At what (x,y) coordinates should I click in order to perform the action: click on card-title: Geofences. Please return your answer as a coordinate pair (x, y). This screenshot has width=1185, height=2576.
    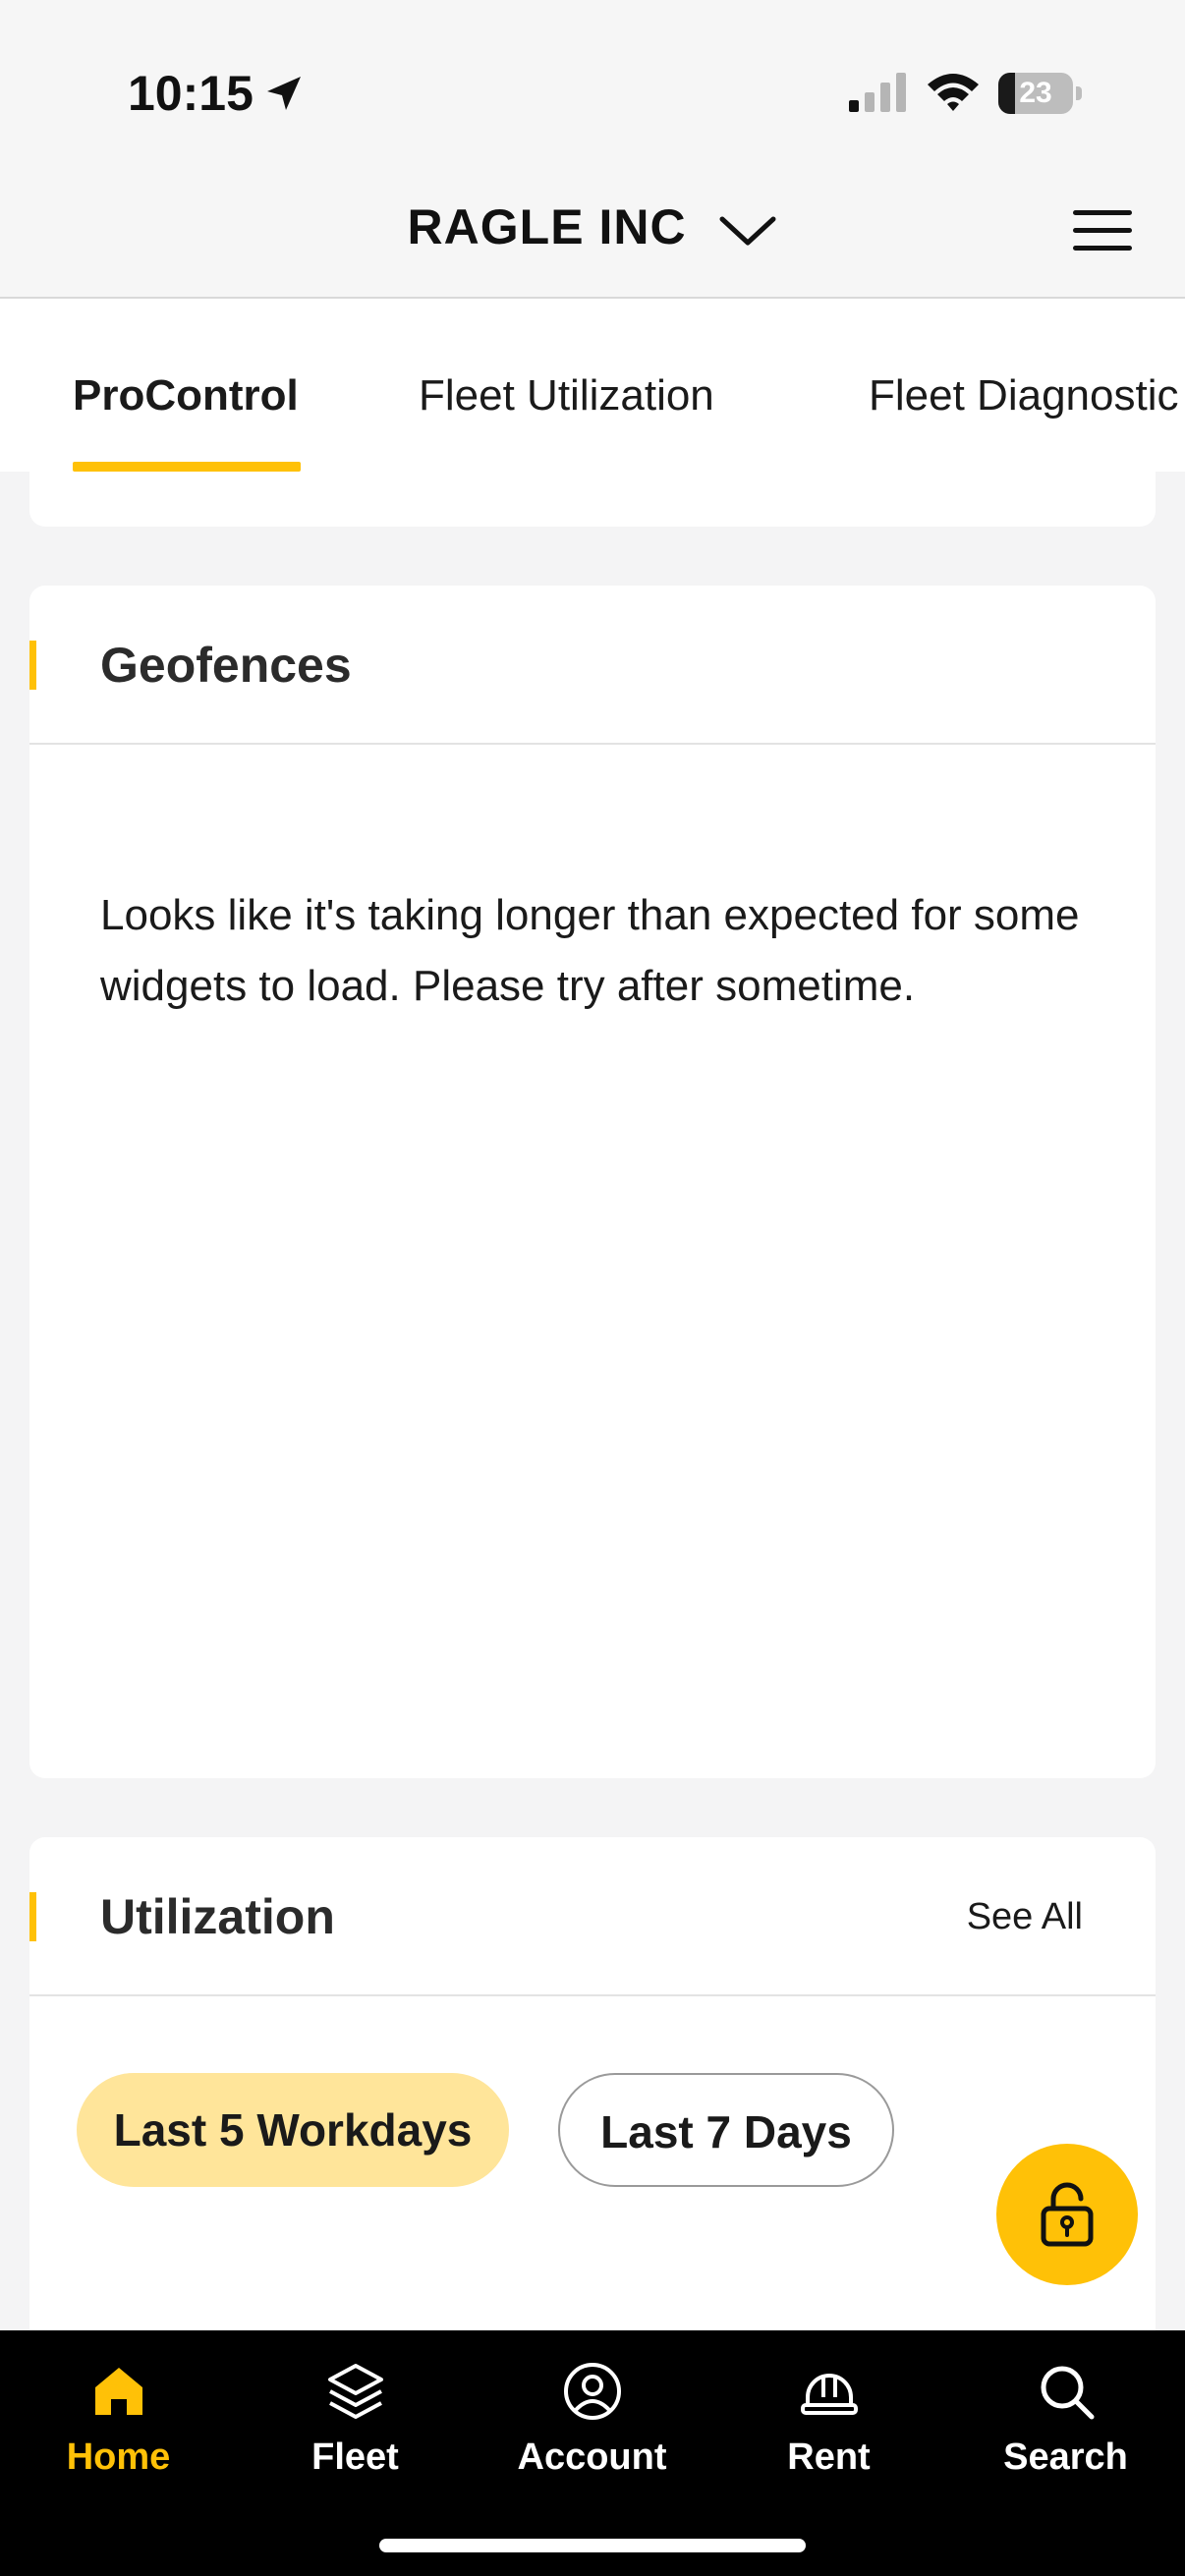
    Looking at the image, I should click on (226, 665).